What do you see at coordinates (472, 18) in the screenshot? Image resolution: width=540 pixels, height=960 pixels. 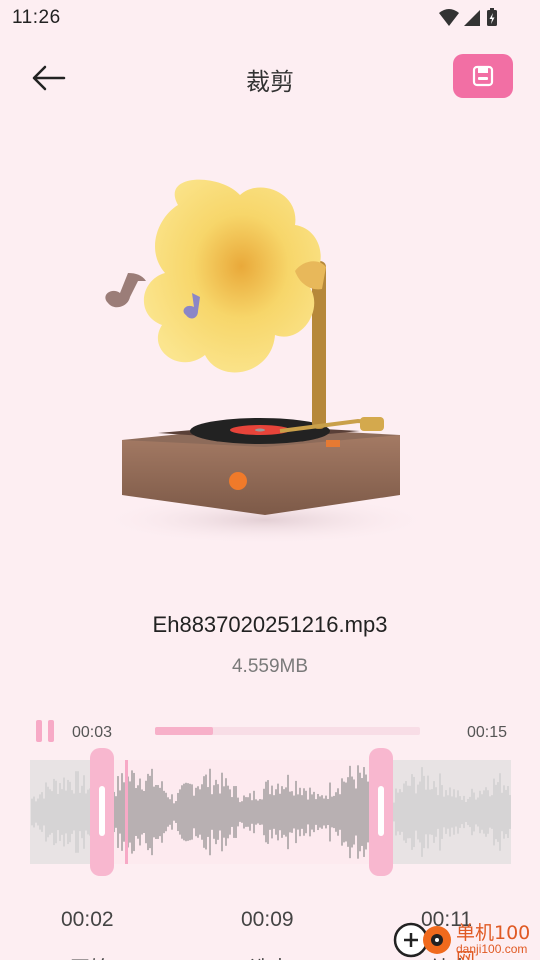 I see `signal-icon` at bounding box center [472, 18].